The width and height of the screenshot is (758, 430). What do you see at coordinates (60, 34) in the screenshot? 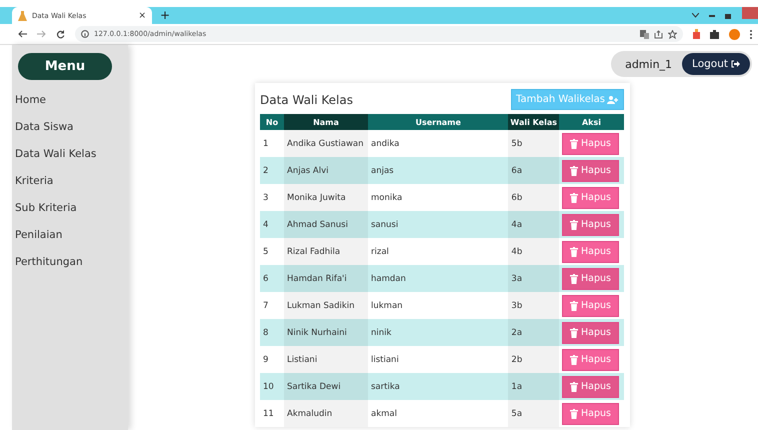
I see `reload-icon` at bounding box center [60, 34].